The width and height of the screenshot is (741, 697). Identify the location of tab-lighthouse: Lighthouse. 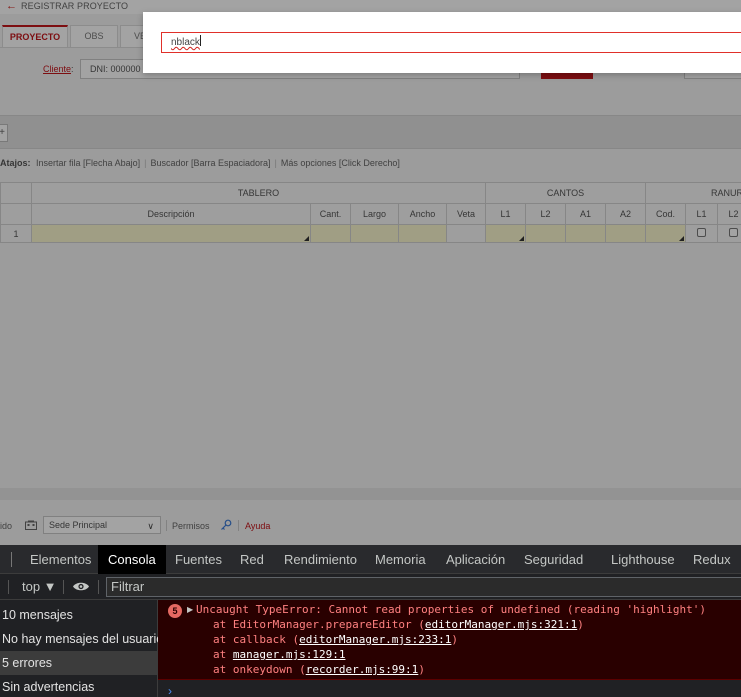
(643, 559).